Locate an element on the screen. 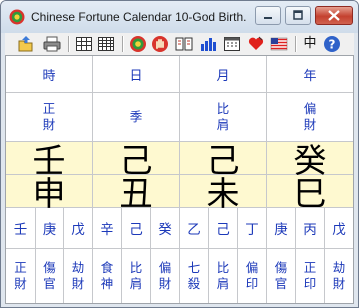 This screenshot has width=359, height=308. hidden-god-cell: 七殺 is located at coordinates (194, 276).